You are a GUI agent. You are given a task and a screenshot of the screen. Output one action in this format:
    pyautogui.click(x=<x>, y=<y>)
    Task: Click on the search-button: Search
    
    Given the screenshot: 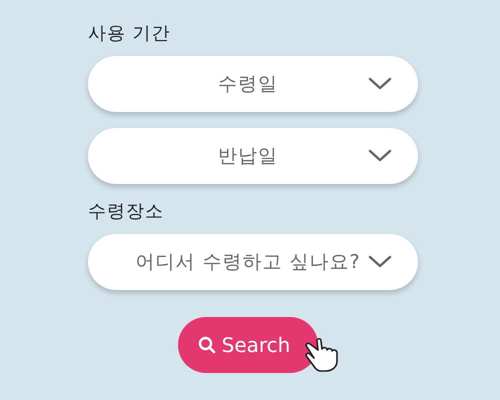 What is the action you would take?
    pyautogui.click(x=248, y=345)
    